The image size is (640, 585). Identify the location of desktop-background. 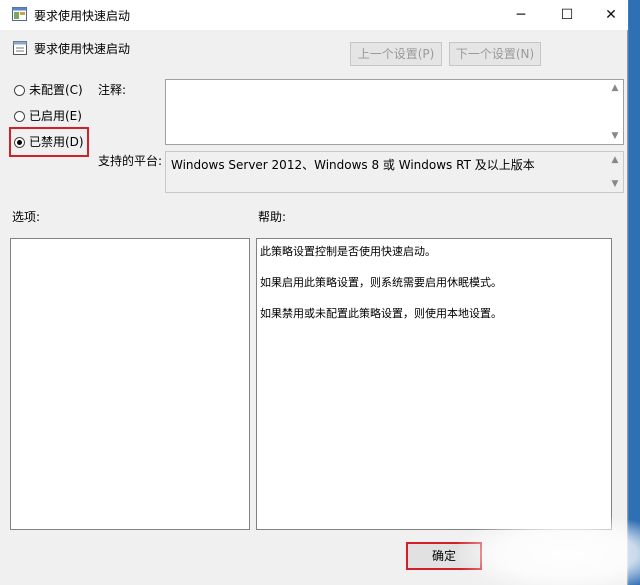
(634, 292).